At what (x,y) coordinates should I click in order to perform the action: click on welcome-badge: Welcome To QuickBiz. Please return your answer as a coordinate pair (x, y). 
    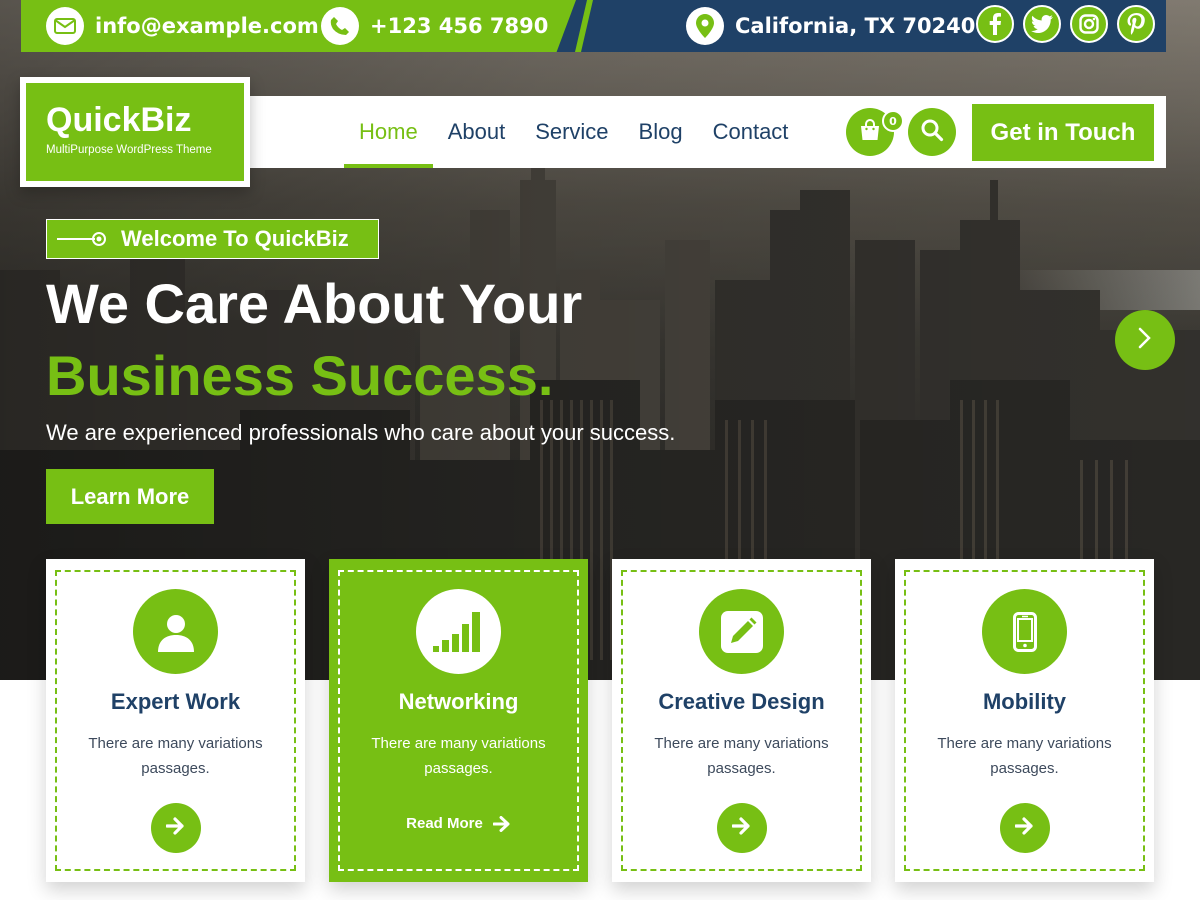
    Looking at the image, I should click on (212, 239).